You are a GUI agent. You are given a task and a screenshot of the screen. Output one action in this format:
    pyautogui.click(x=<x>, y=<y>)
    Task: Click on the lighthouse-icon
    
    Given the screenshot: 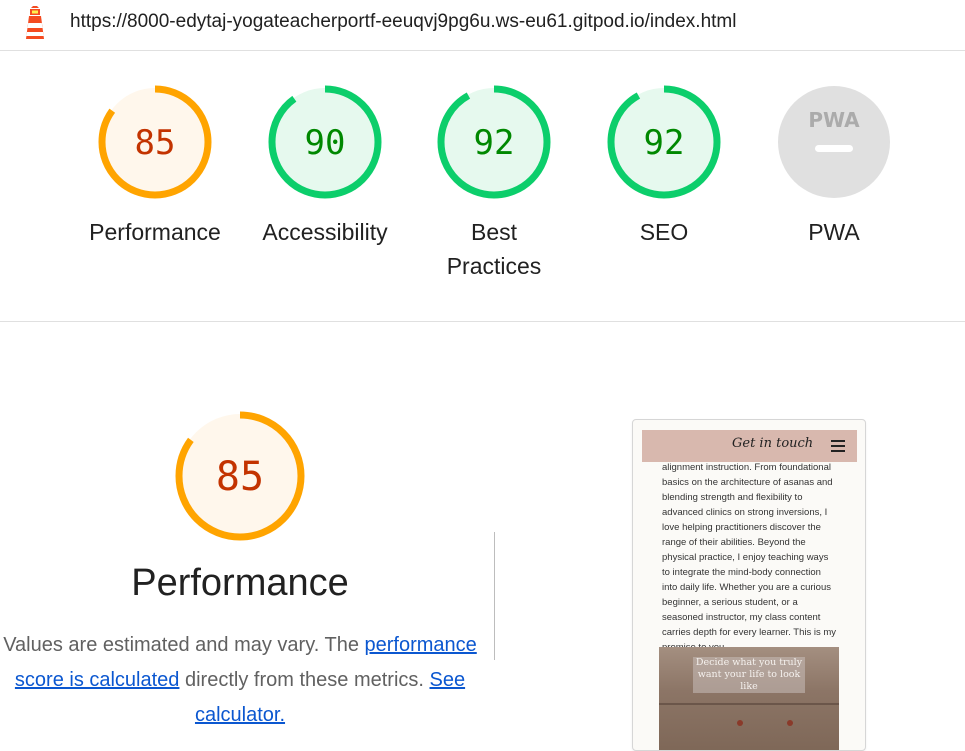 What is the action you would take?
    pyautogui.click(x=35, y=22)
    